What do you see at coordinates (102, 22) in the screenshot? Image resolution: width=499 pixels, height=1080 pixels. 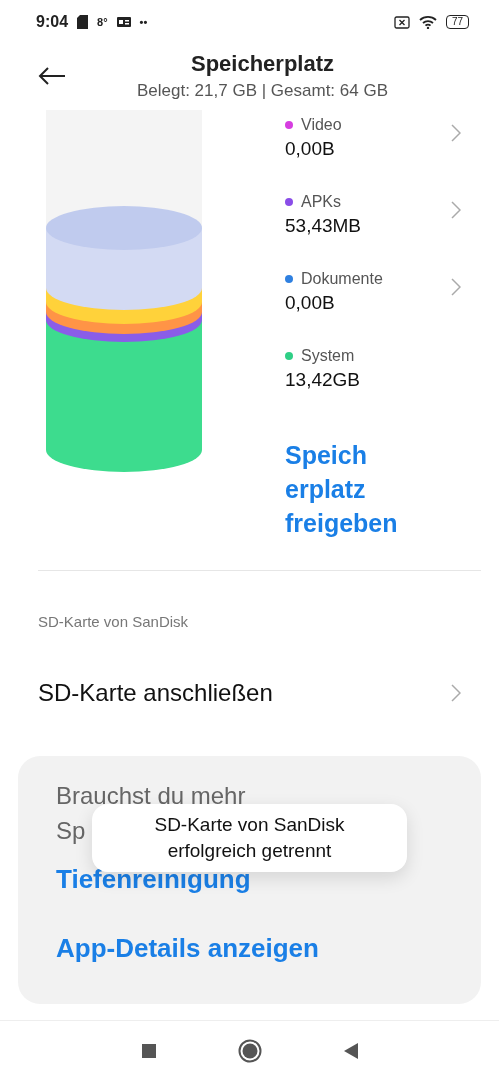 I see `temperature-text: 8°` at bounding box center [102, 22].